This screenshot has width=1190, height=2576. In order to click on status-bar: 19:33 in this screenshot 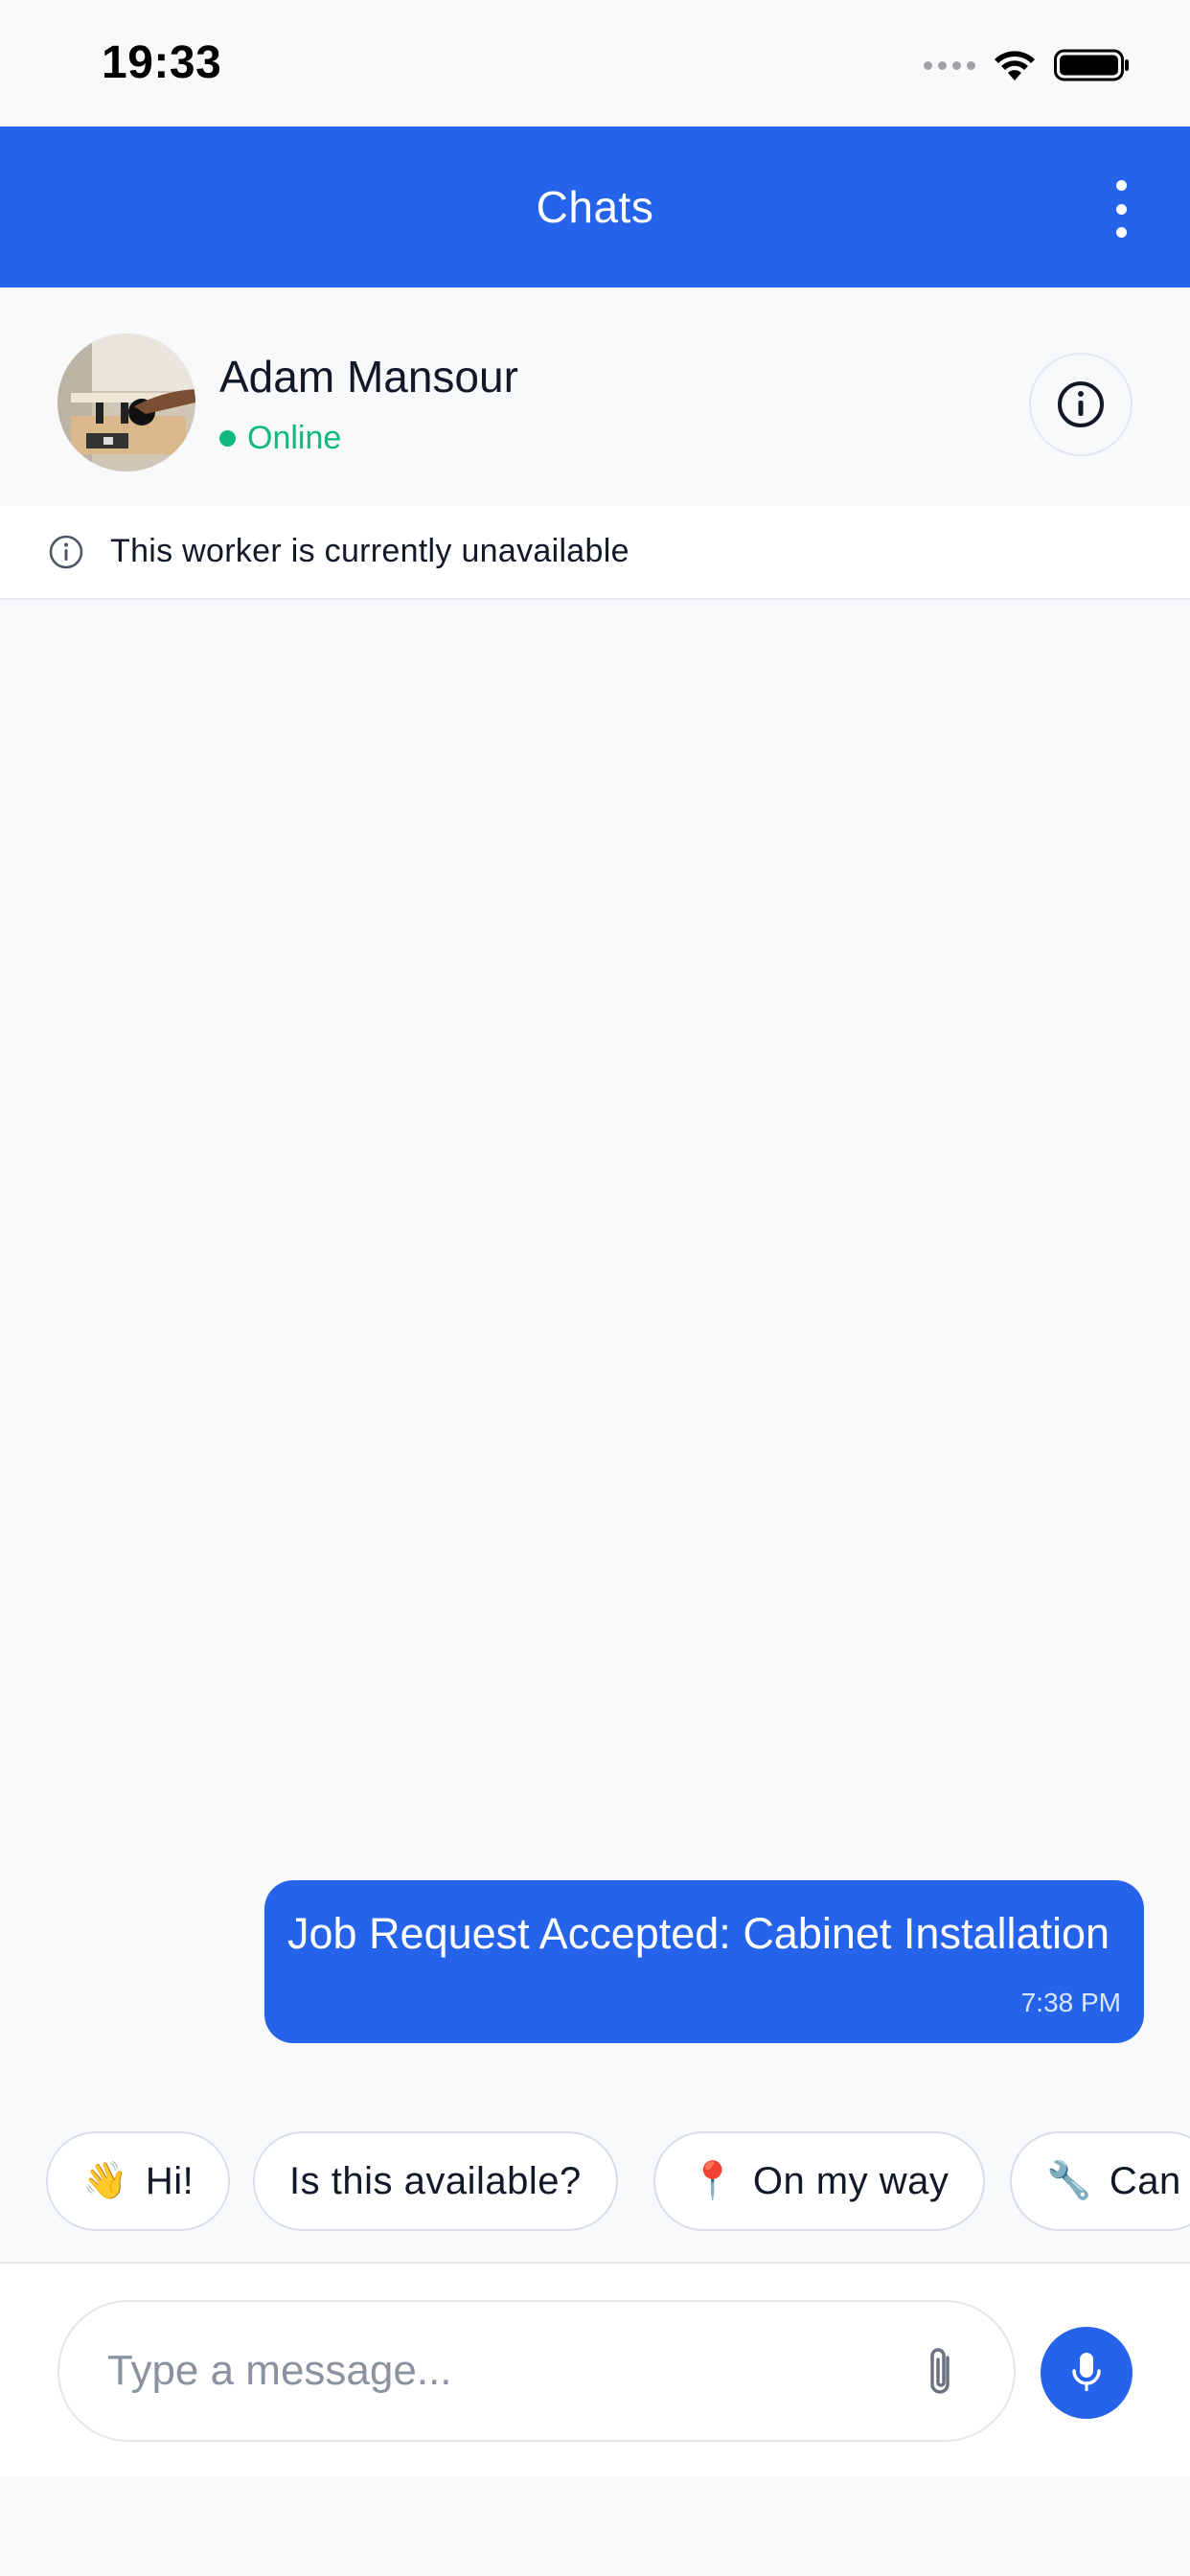, I will do `click(595, 63)`.